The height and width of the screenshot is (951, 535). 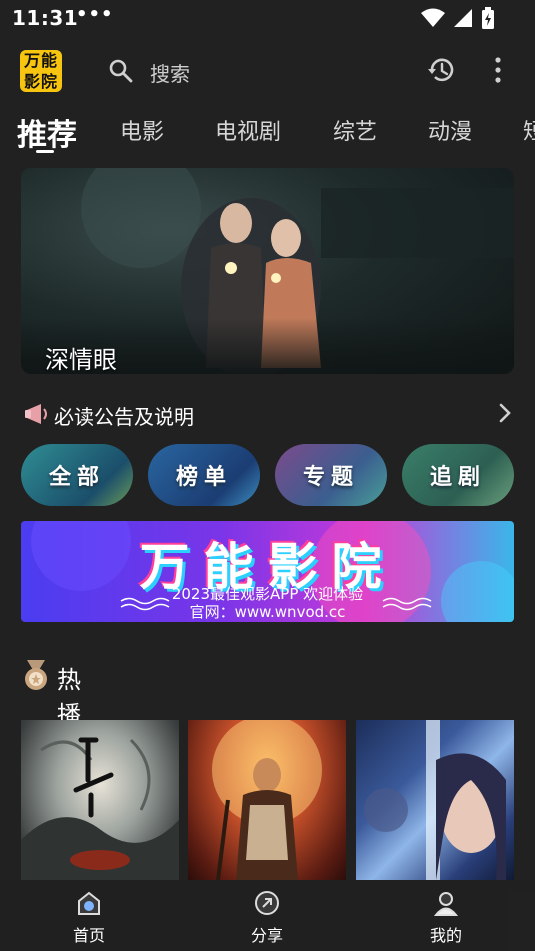 What do you see at coordinates (498, 70) in the screenshot?
I see `more-options-icon` at bounding box center [498, 70].